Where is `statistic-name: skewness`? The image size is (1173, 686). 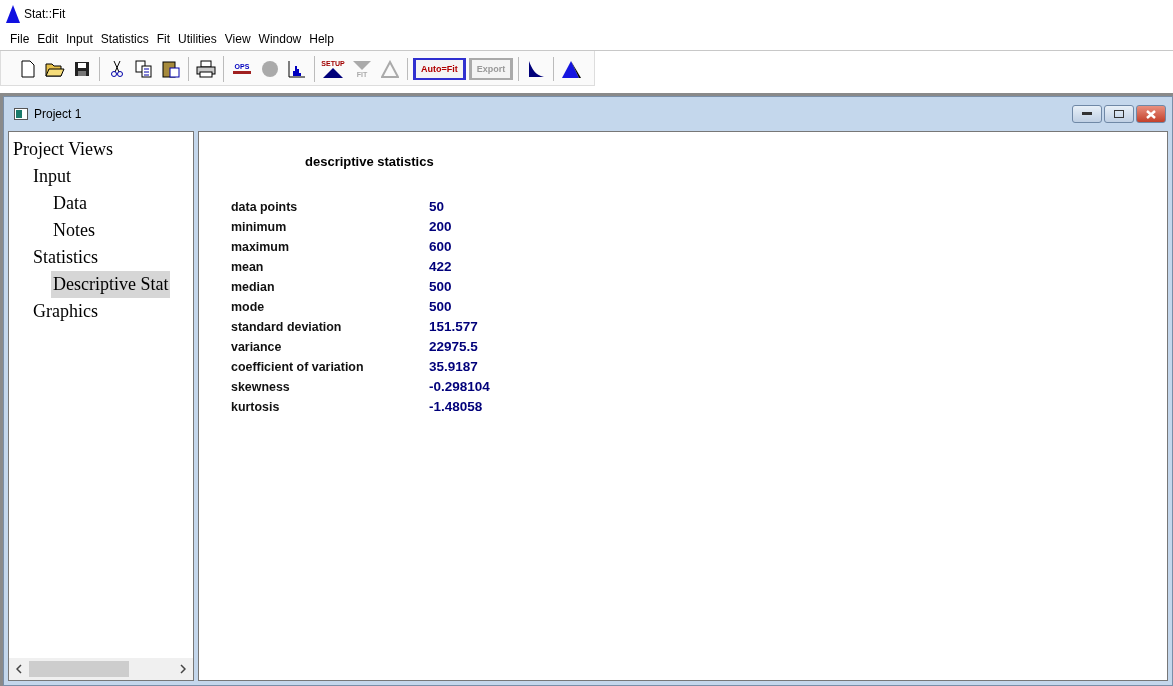 statistic-name: skewness is located at coordinates (260, 386).